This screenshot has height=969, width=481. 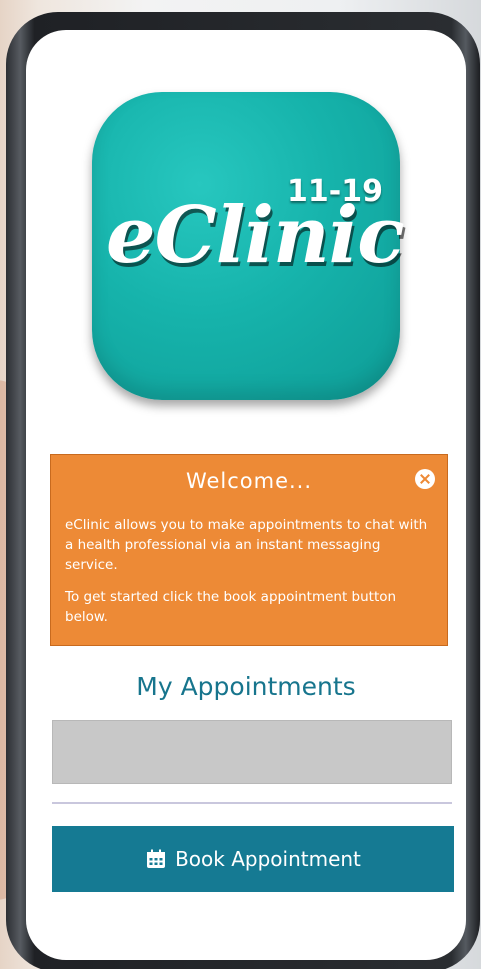 I want to click on my-appointments-heading: My Appointments, so click(x=246, y=686).